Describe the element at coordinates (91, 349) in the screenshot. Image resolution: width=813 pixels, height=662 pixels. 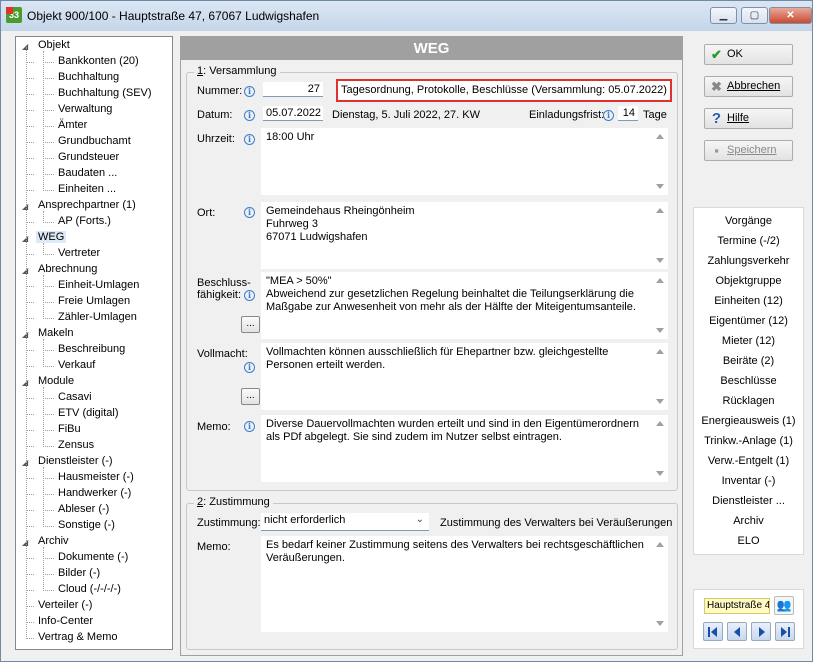
I see `tree-item: Beschreibung` at that location.